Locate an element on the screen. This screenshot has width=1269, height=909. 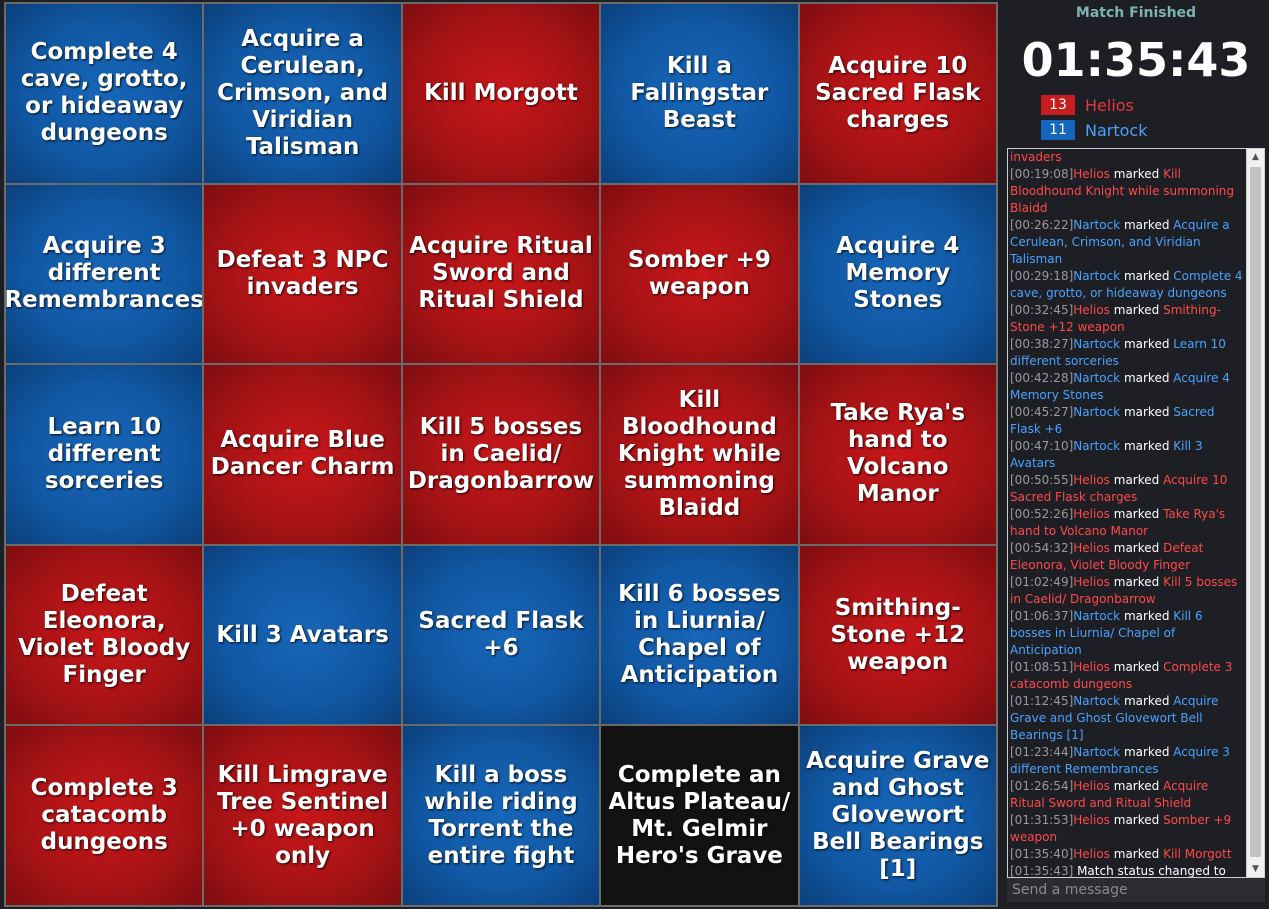
bingo-cell: Smithing-Stone +12 weapon is located at coordinates (897, 635).